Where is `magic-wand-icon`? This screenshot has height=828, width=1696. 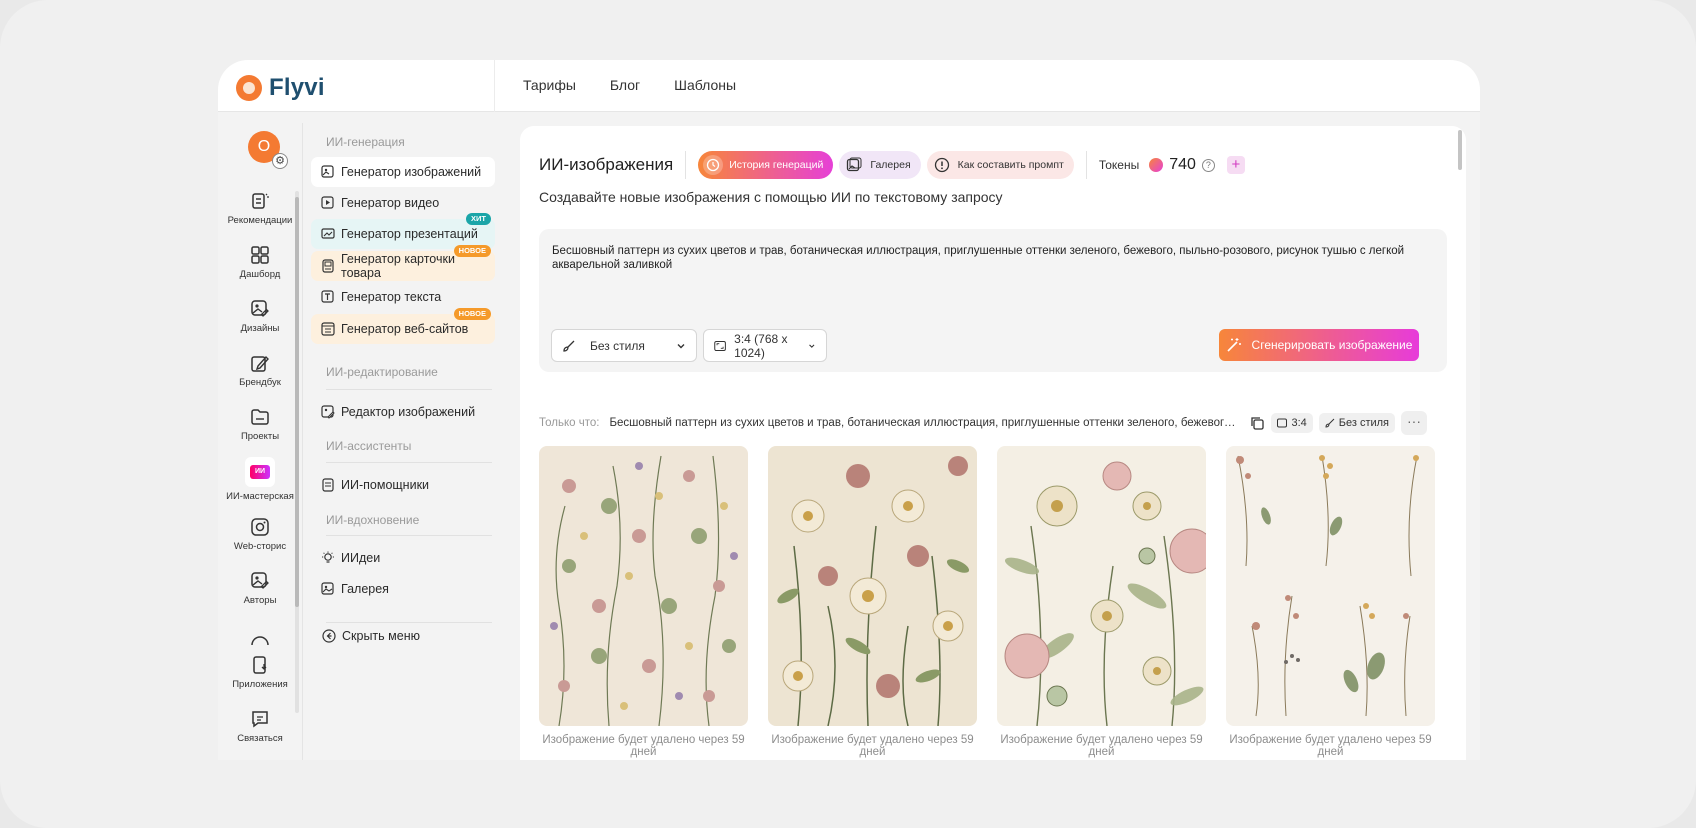
magic-wand-icon is located at coordinates (1233, 345).